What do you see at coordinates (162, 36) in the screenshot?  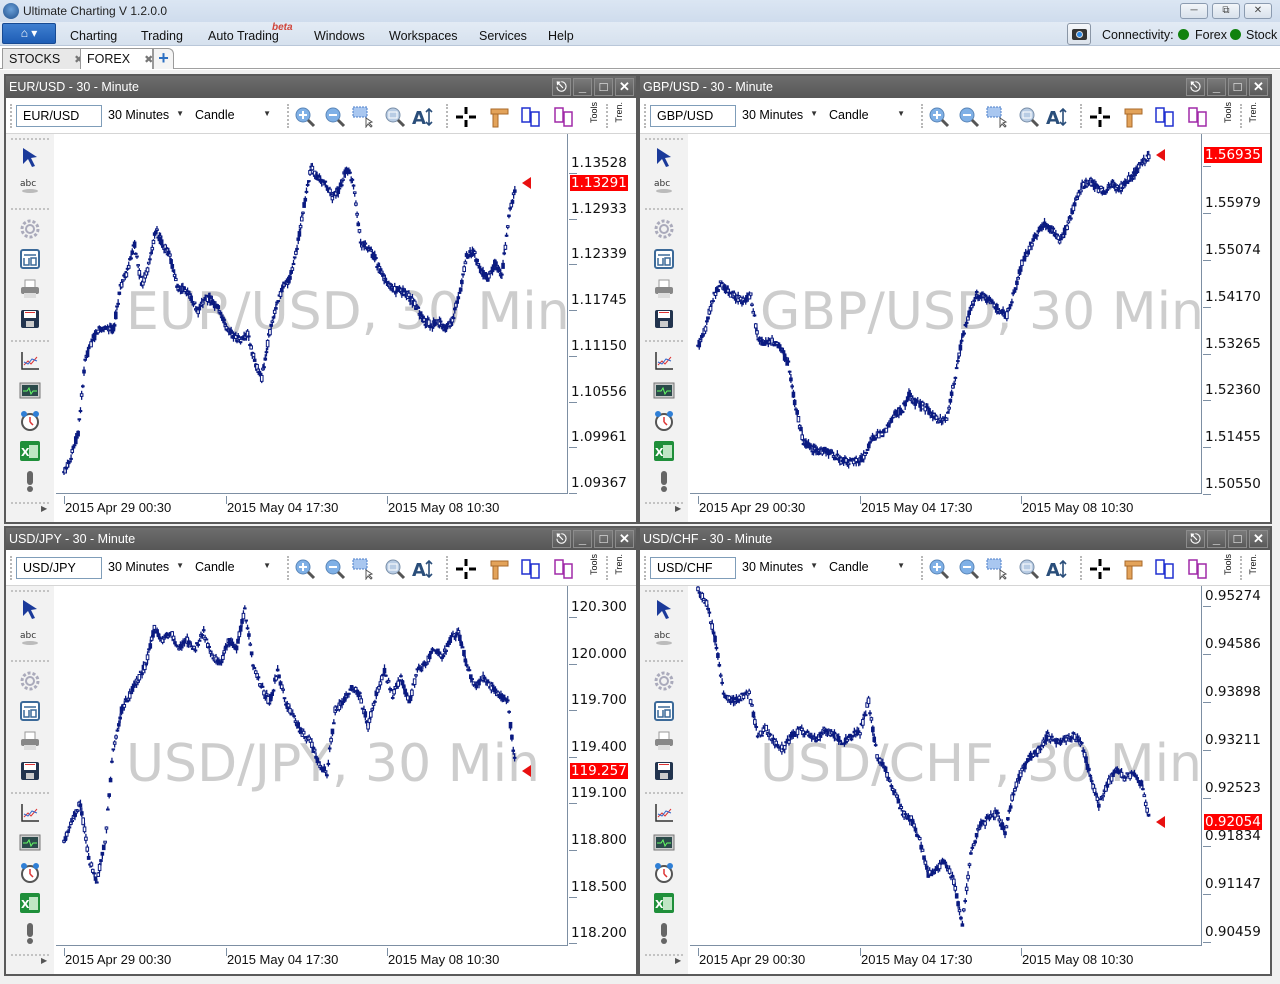 I see `menu-trading: Trading` at bounding box center [162, 36].